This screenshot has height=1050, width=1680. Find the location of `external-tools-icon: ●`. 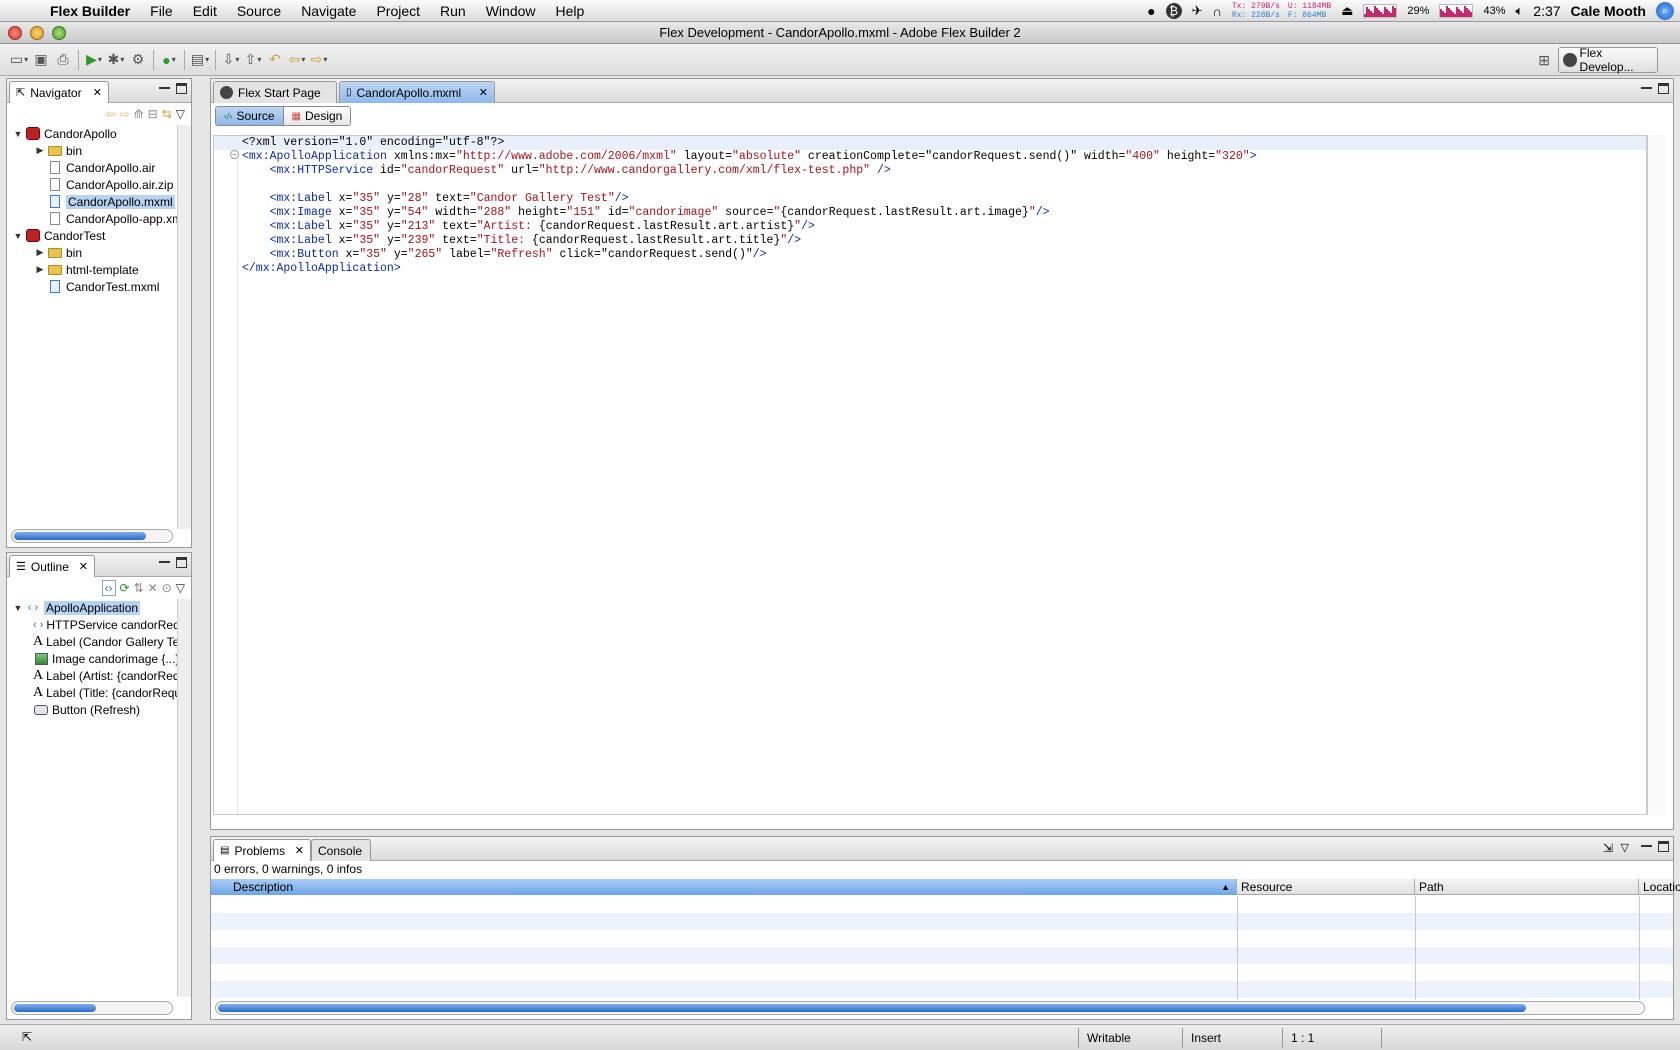

external-tools-icon: ● is located at coordinates (169, 60).